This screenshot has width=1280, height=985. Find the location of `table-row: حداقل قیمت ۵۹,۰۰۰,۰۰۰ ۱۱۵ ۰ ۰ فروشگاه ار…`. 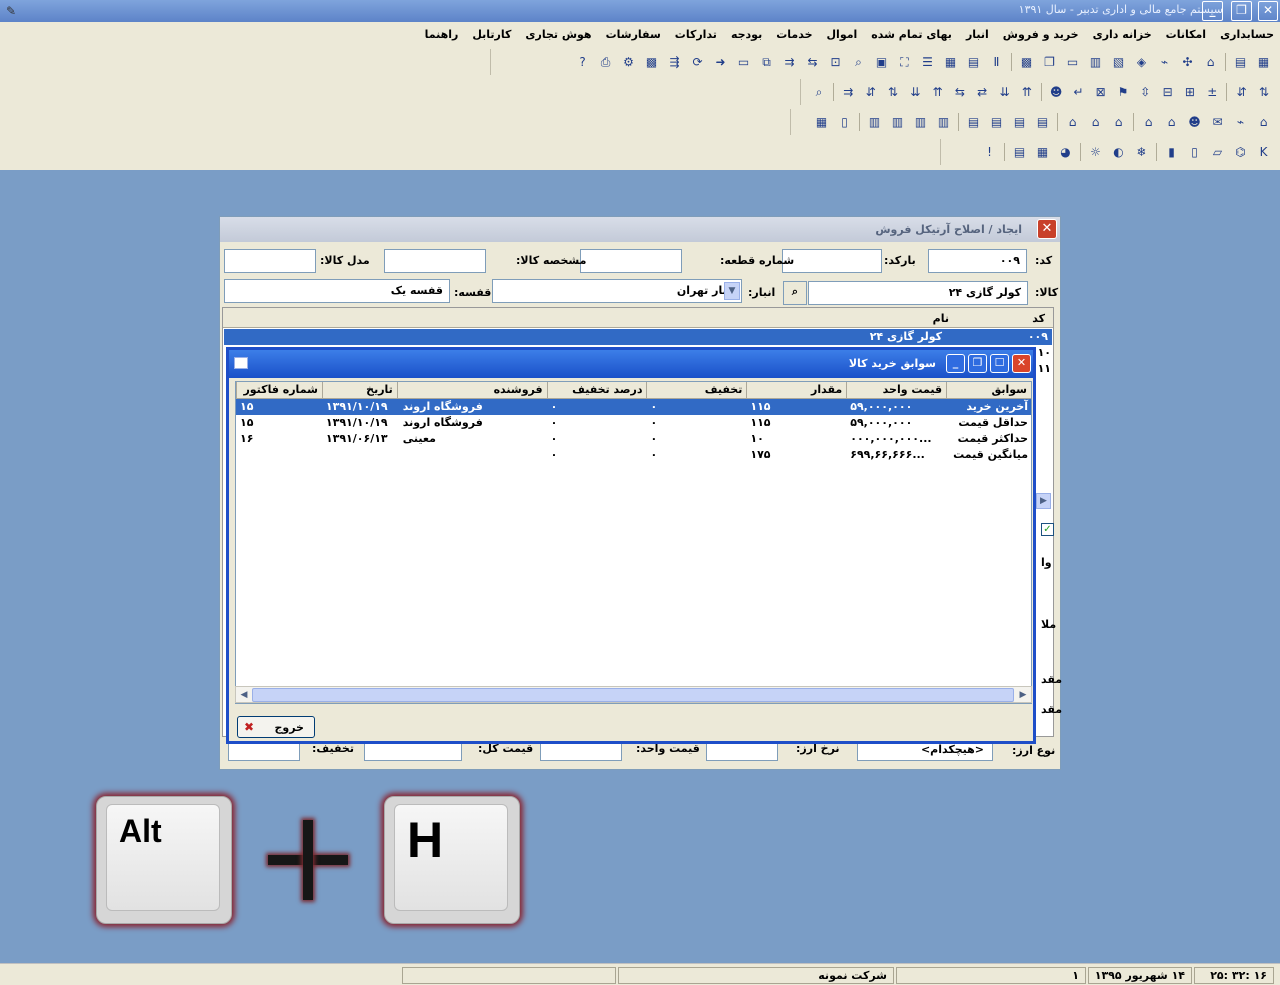

table-row: حداقل قیمت ۵۹,۰۰۰,۰۰۰ ۱۱۵ ۰ ۰ فروشگاه ار… is located at coordinates (633, 423).